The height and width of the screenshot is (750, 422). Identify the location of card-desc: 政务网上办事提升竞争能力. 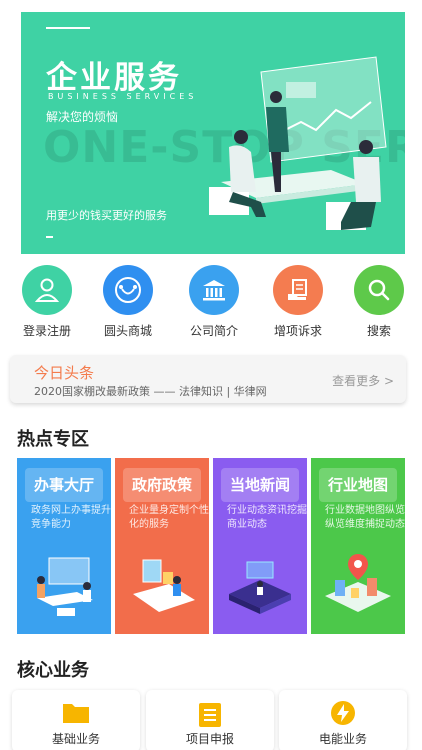
(71, 517).